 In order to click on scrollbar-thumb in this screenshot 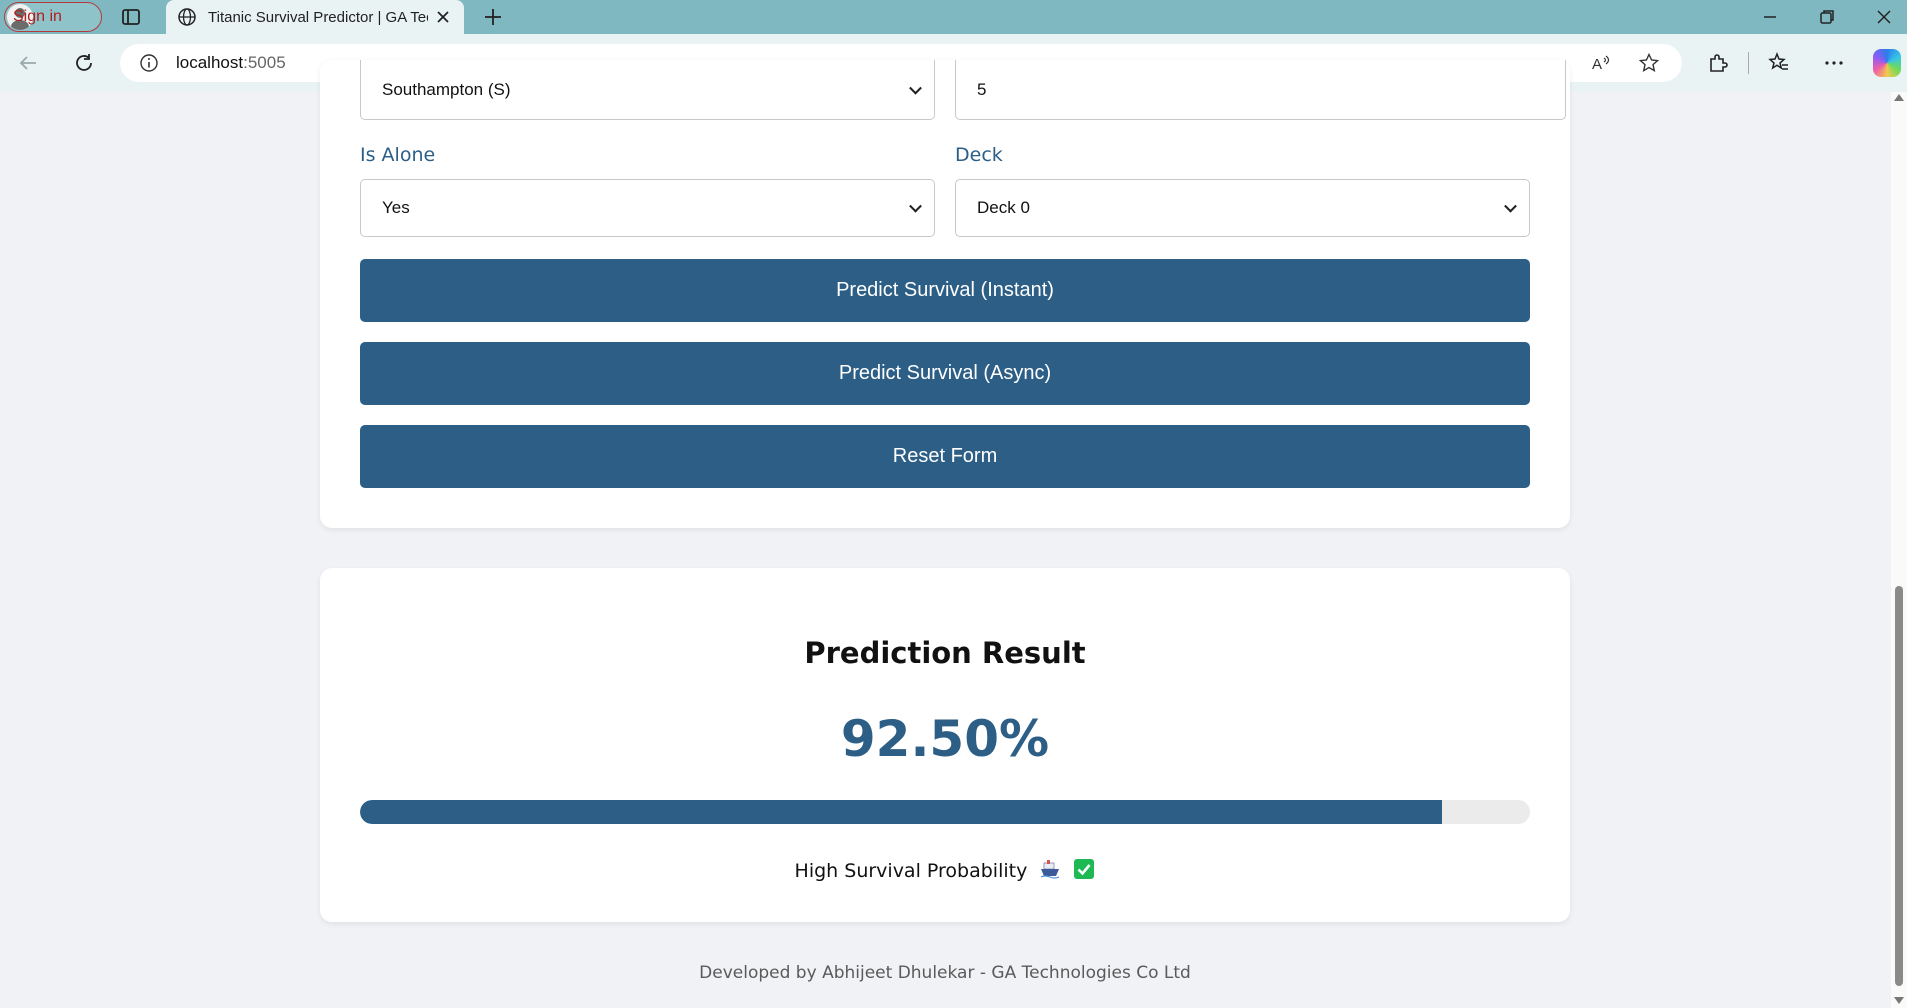, I will do `click(1899, 786)`.